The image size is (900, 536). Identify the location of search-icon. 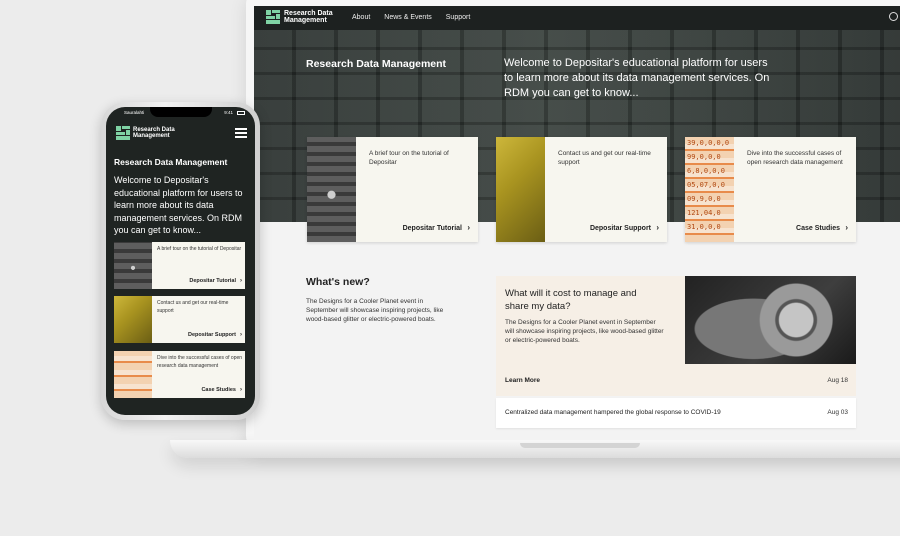
(893, 16).